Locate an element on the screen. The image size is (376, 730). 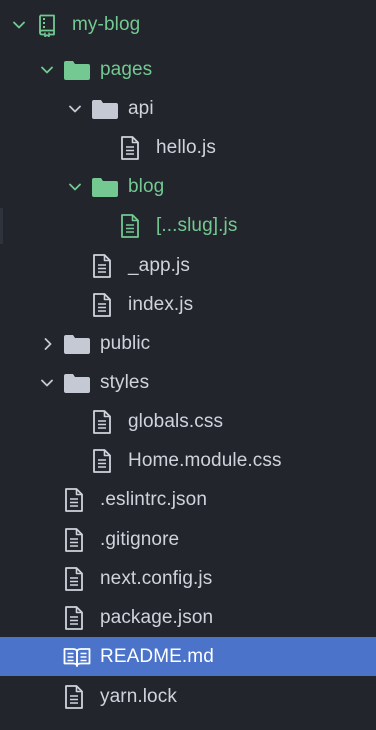
tree-item-yarn-lock: yarn.lock is located at coordinates (188, 696).